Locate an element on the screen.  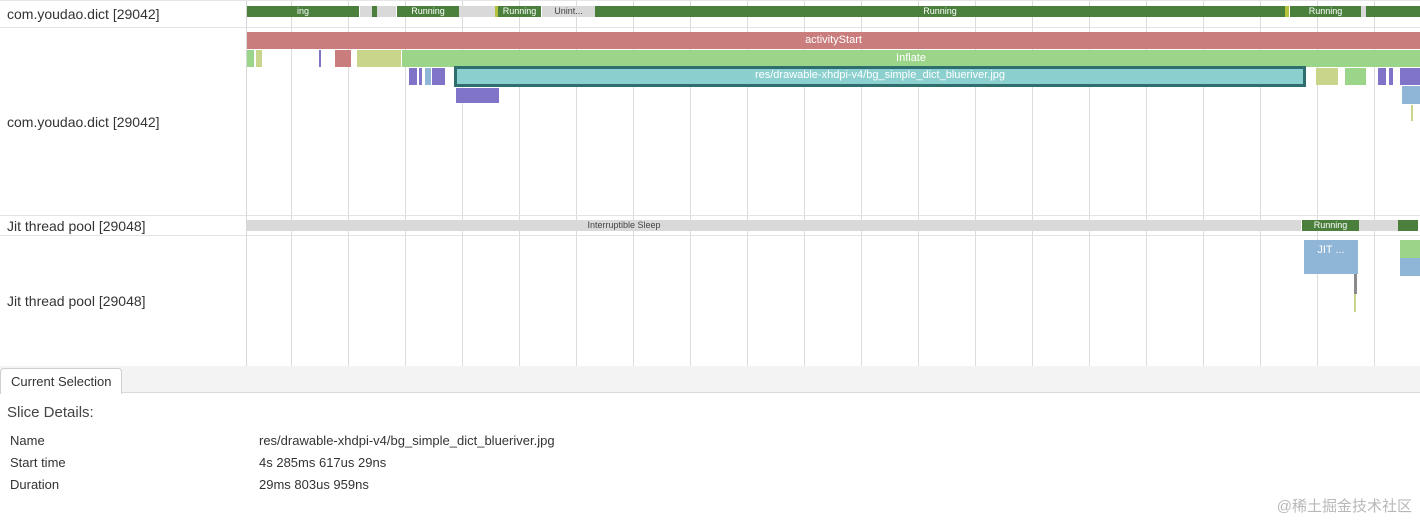
track-shell-main-thread: com.youdao.dict [29042] is located at coordinates (123, 122).